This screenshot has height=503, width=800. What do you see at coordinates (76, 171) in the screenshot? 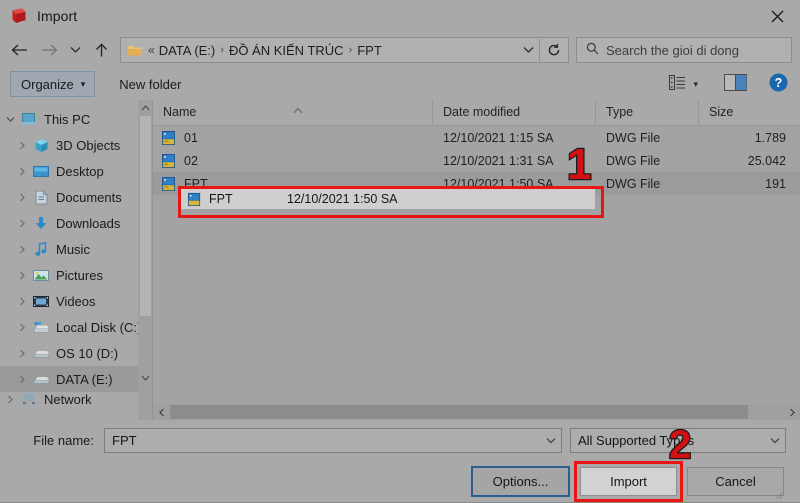
I see `sidebar-item-desktop: Desktop` at bounding box center [76, 171].